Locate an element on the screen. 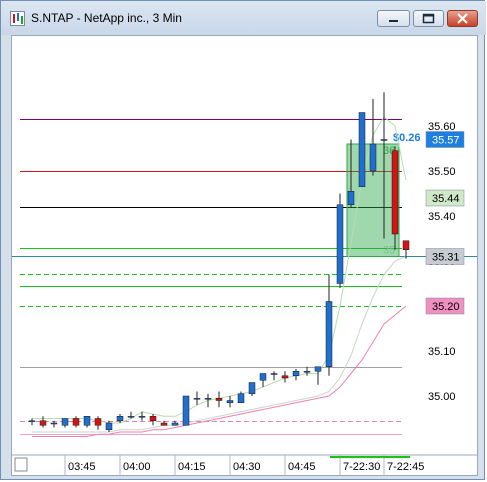  axis-settings-icon is located at coordinates (21, 464).